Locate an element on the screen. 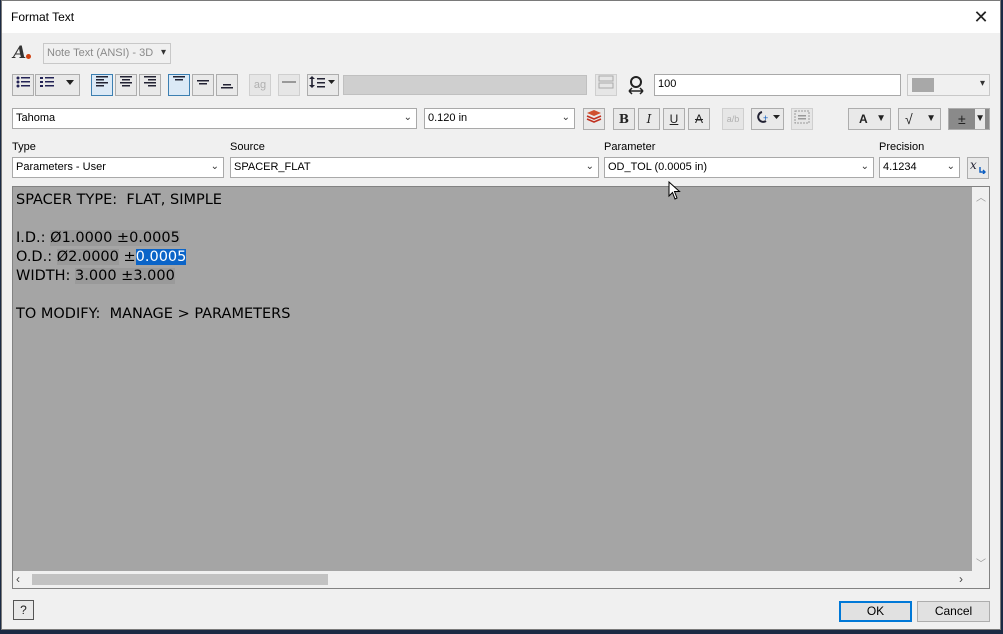 Image resolution: width=1003 pixels, height=634 pixels. insert-field-icon is located at coordinates (802, 117).